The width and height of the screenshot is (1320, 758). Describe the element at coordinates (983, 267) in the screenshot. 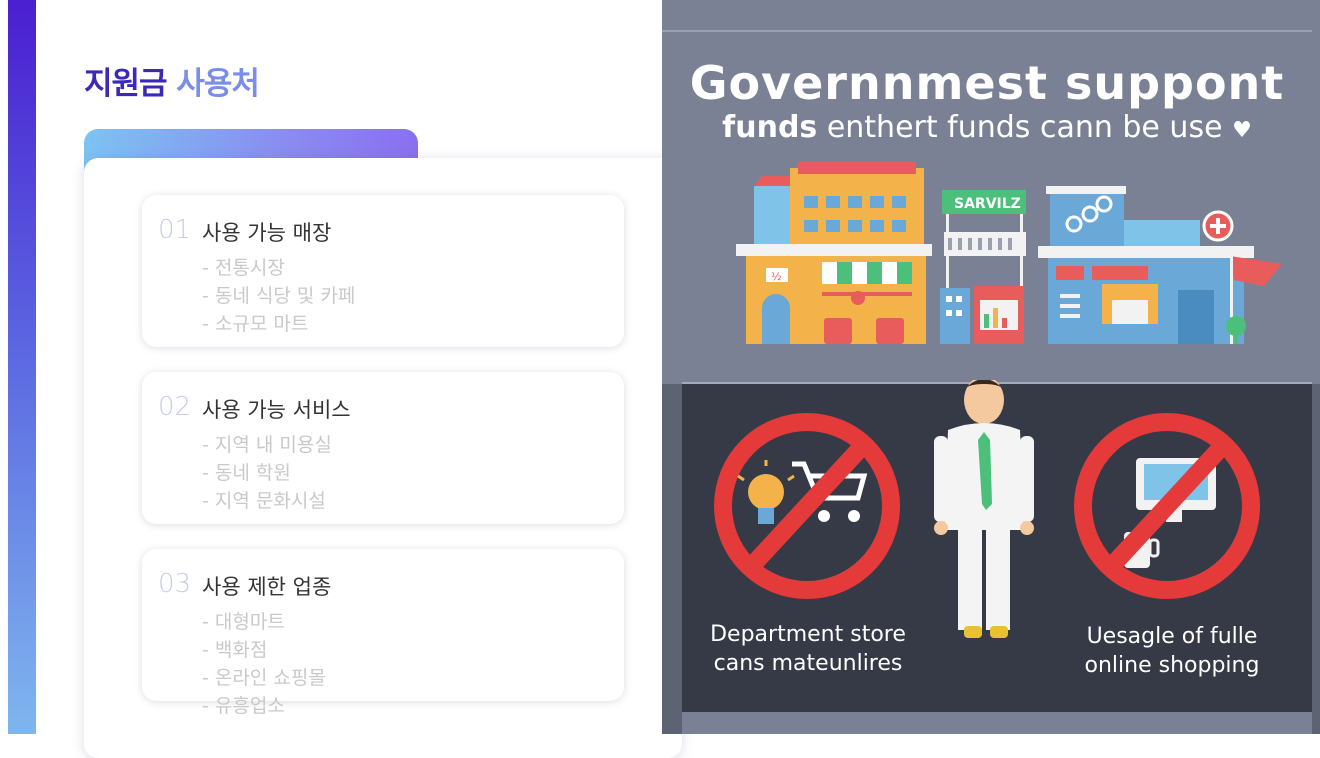

I see `market-stand-icon: SARVILZ` at that location.